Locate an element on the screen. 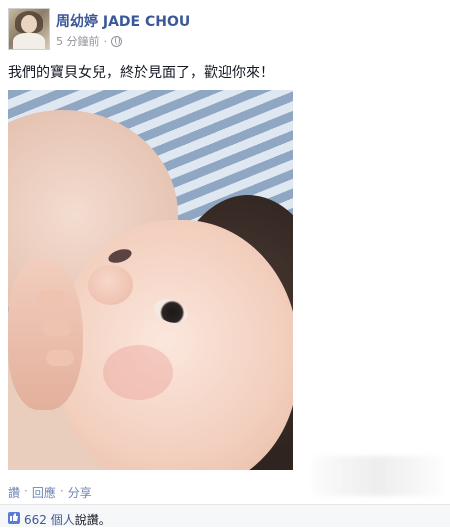 The width and height of the screenshot is (450, 528). likes-count-link: 662 個人 is located at coordinates (49, 520).